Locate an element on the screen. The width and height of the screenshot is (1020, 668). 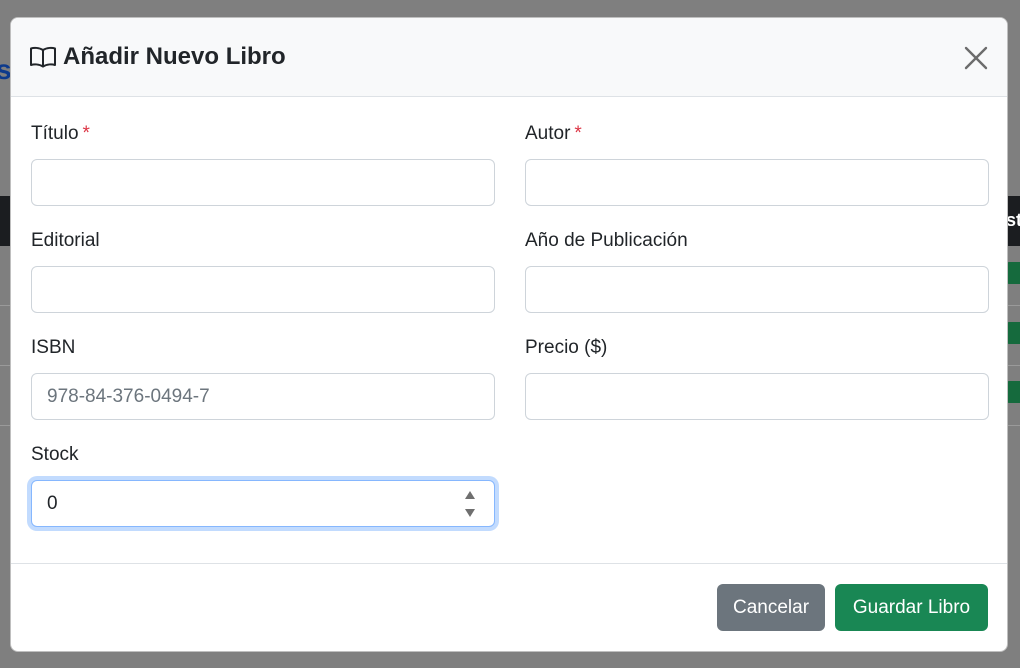
anio-field-group: Año de Publicación is located at coordinates (757, 281).